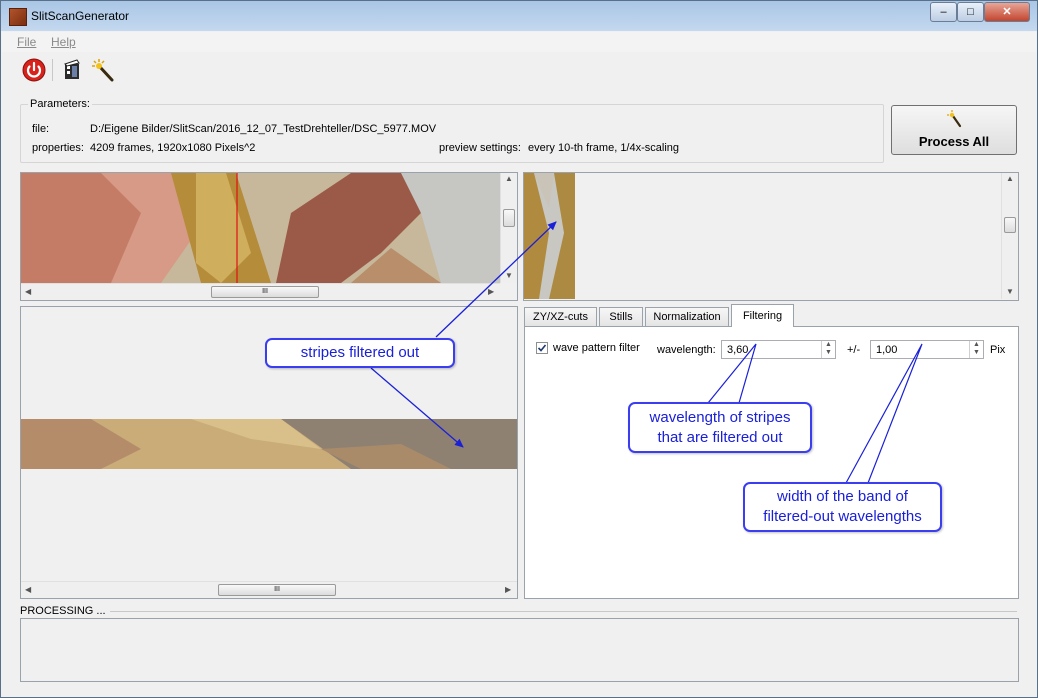 Image resolution: width=1038 pixels, height=698 pixels. I want to click on wavelength-label: wavelength:, so click(686, 350).